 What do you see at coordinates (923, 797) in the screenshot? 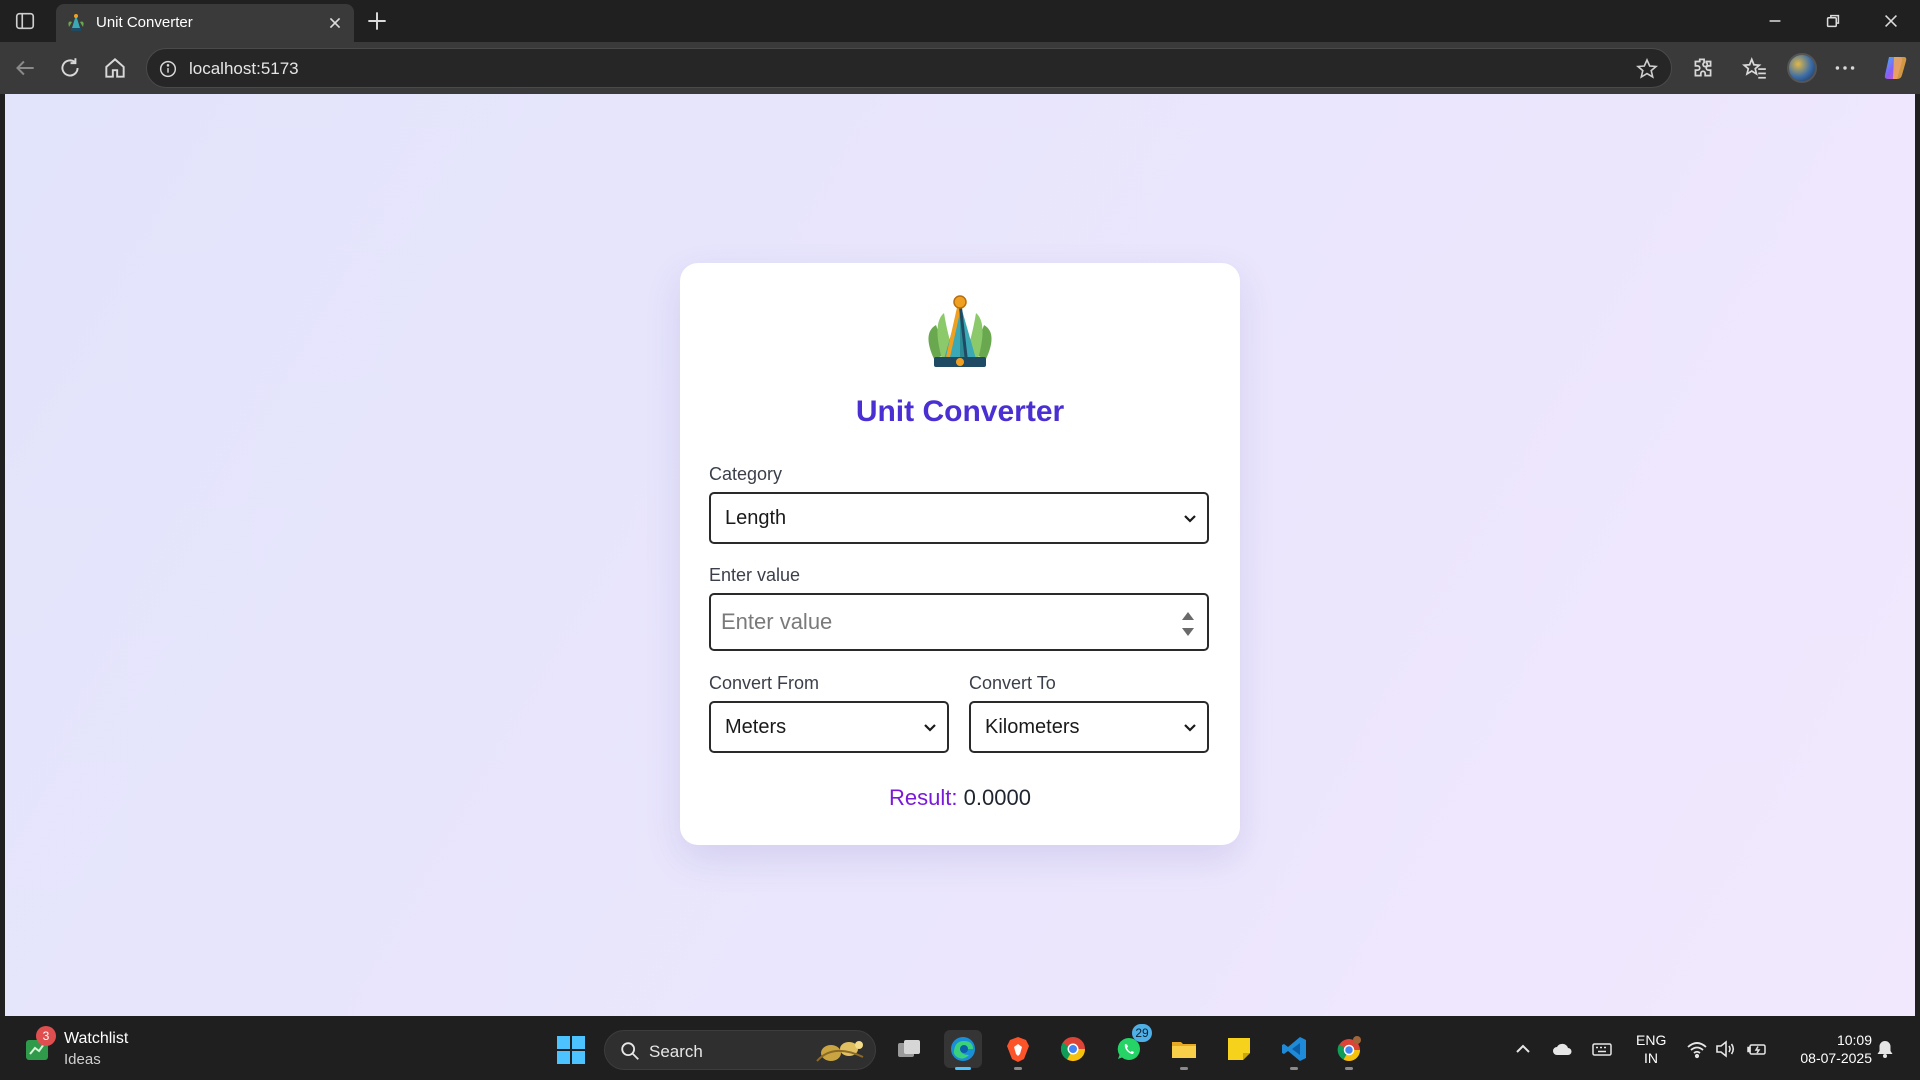
I see `result-label: Result:` at bounding box center [923, 797].